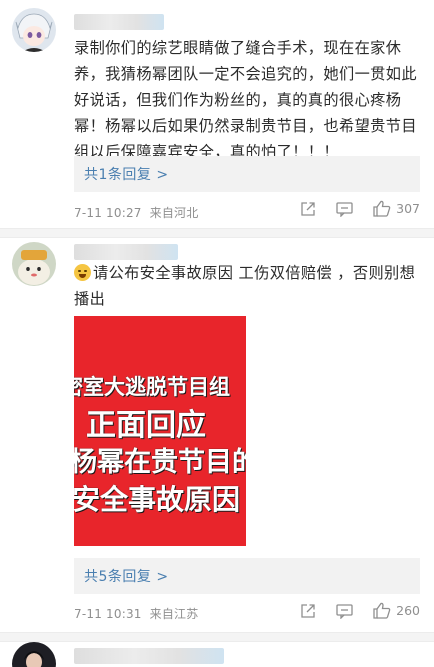  Describe the element at coordinates (108, 614) in the screenshot. I see `timestamp: 7-11 10:31` at that location.